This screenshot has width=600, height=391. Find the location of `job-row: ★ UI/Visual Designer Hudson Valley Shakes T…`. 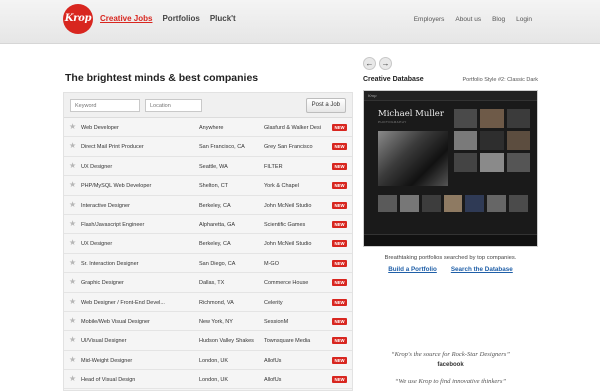

job-row: ★ UI/Visual Designer Hudson Valley Shakes T… is located at coordinates (208, 341).